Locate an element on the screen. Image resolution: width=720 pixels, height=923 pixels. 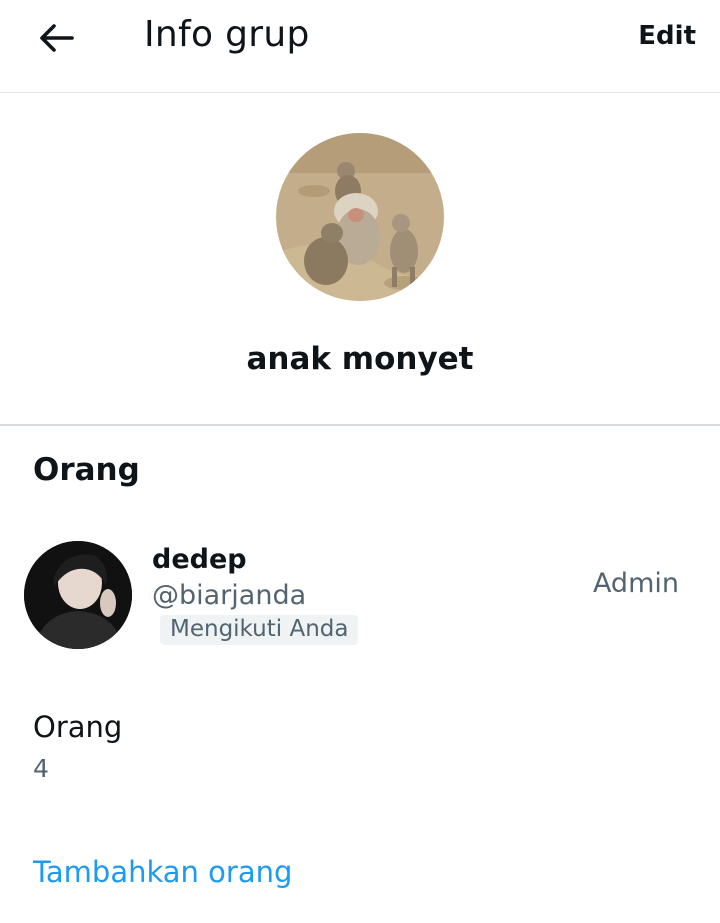
member-row: dedep @biarjanda Mengikuti Anda Admin is located at coordinates (360, 595).